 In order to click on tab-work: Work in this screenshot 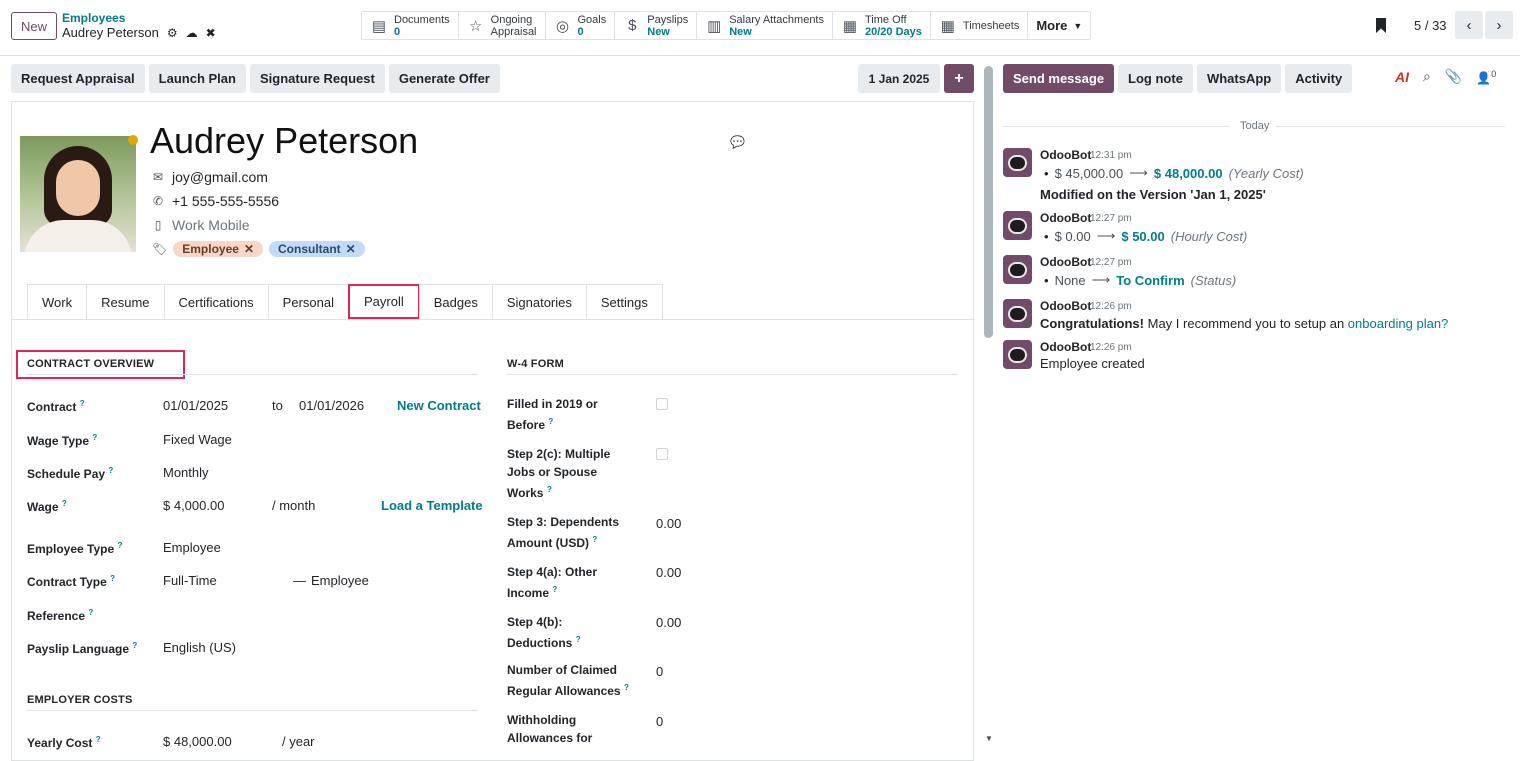, I will do `click(57, 301)`.